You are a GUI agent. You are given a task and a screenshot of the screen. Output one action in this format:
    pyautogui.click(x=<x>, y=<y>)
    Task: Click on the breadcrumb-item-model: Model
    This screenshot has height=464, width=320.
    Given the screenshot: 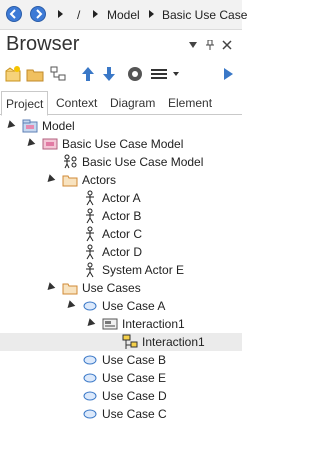 What is the action you would take?
    pyautogui.click(x=123, y=15)
    